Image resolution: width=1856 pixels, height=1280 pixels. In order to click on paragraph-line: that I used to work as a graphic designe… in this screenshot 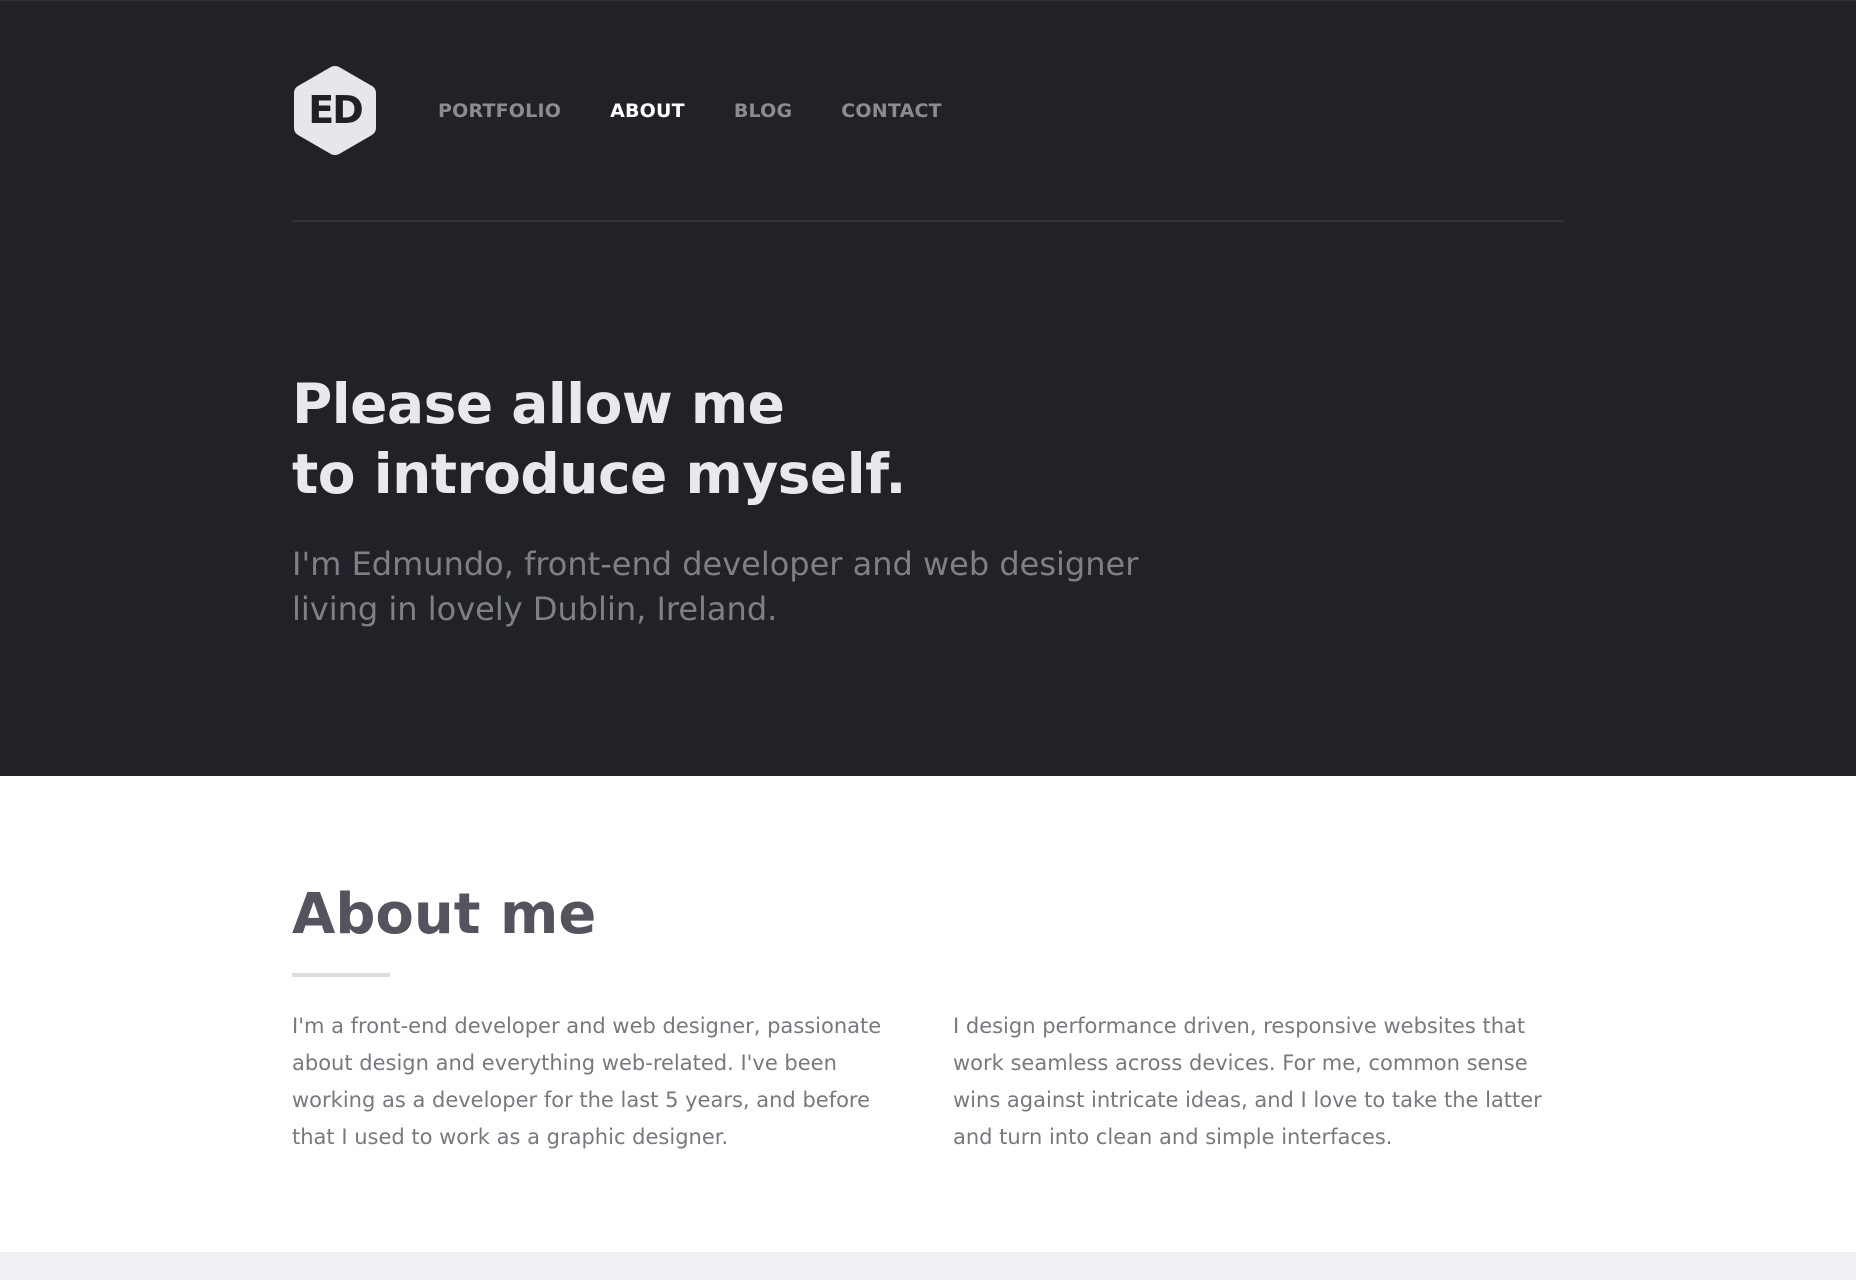, I will do `click(510, 1137)`.